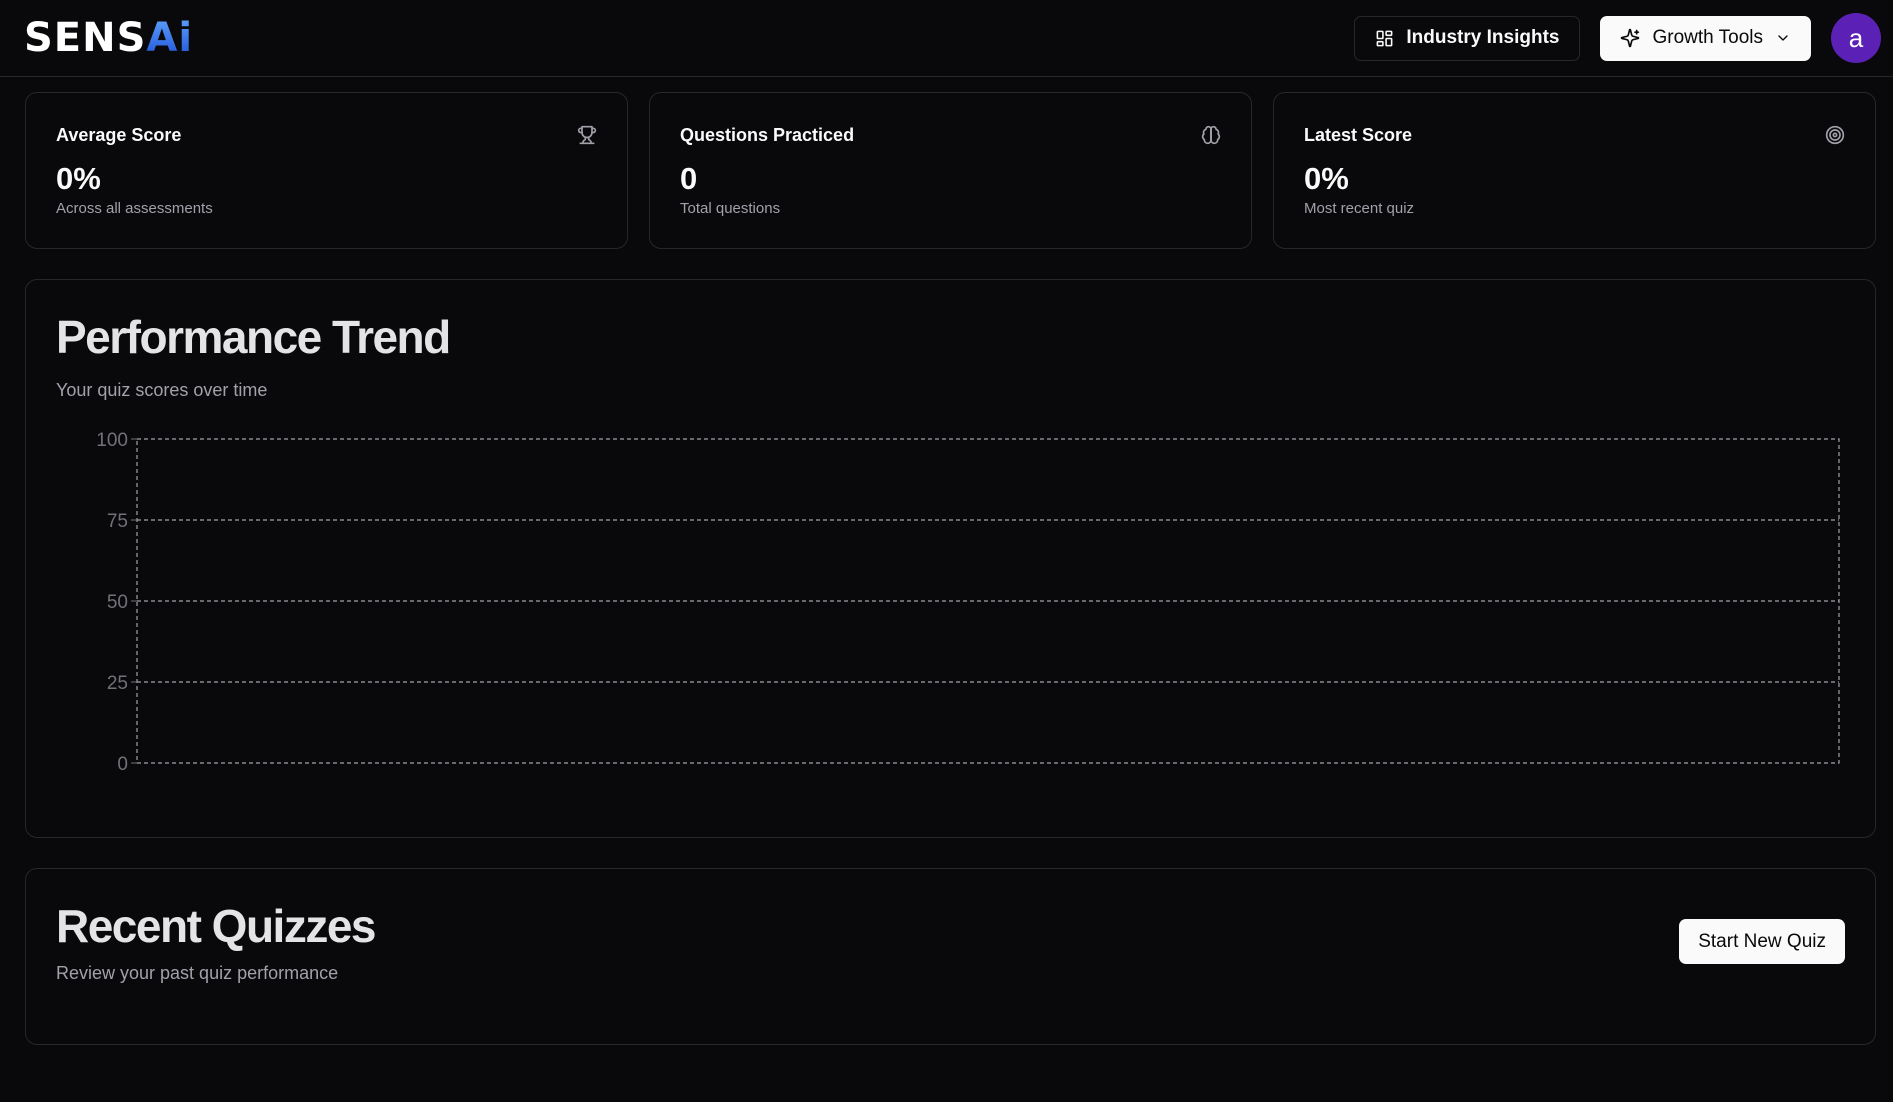  I want to click on logo-text-accent: Ai, so click(170, 38).